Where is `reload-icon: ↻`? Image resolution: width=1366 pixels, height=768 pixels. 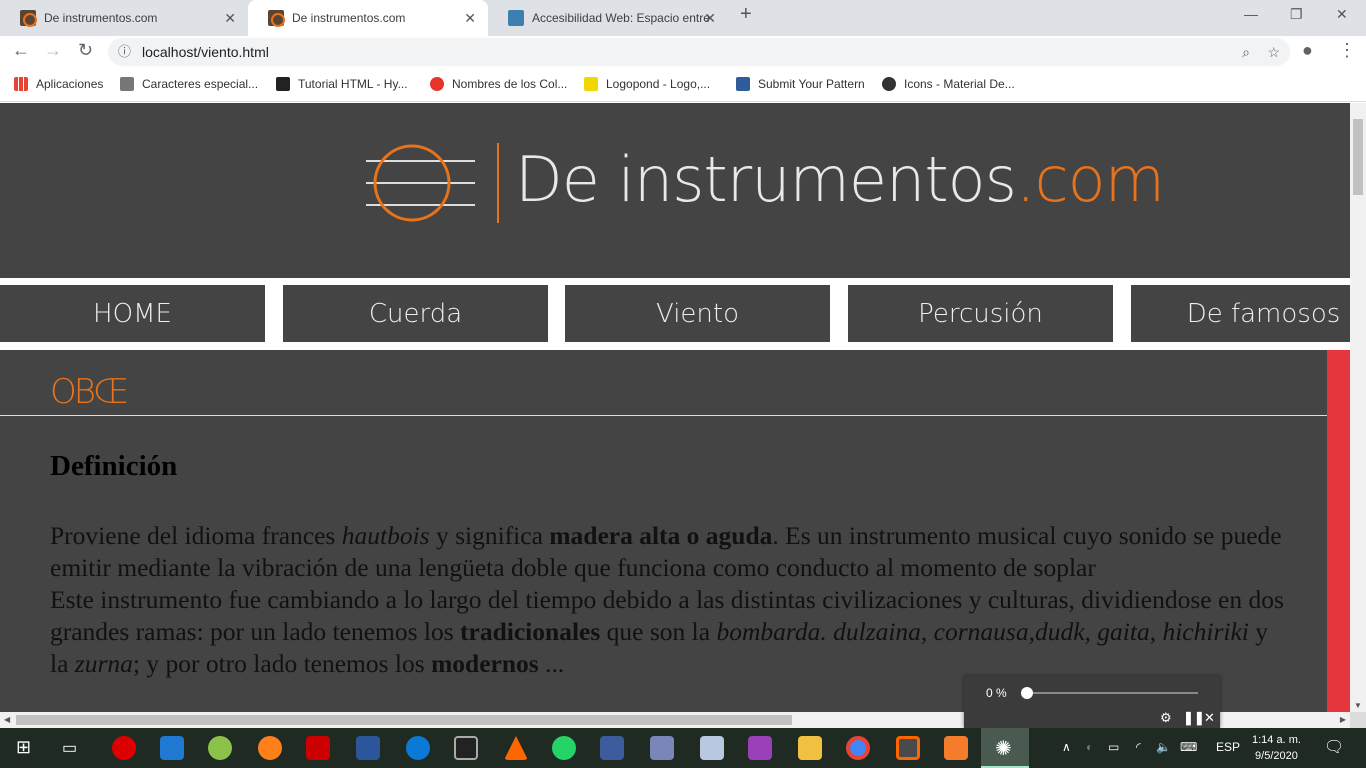
reload-icon: ↻ is located at coordinates (85, 50).